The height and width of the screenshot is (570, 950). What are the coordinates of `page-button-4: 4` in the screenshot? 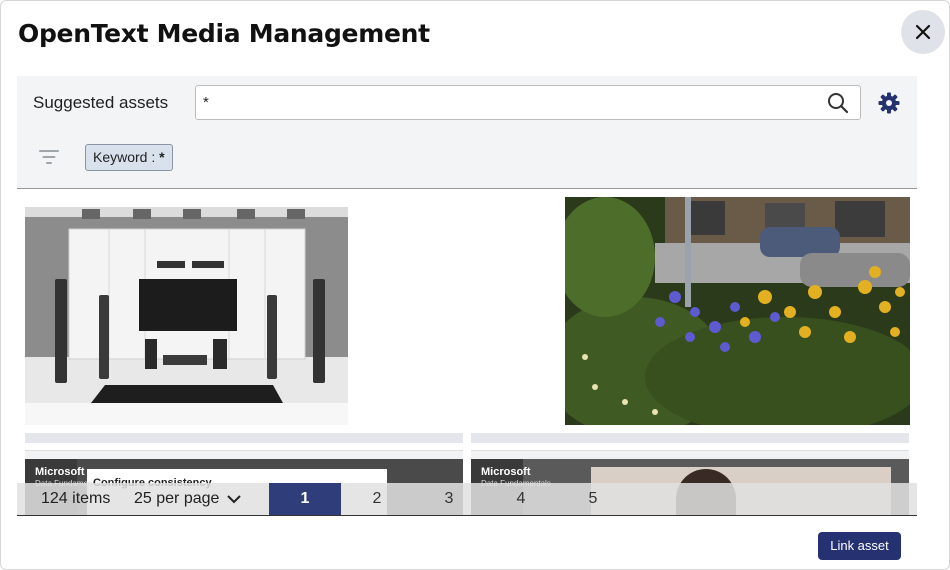 It's located at (521, 499).